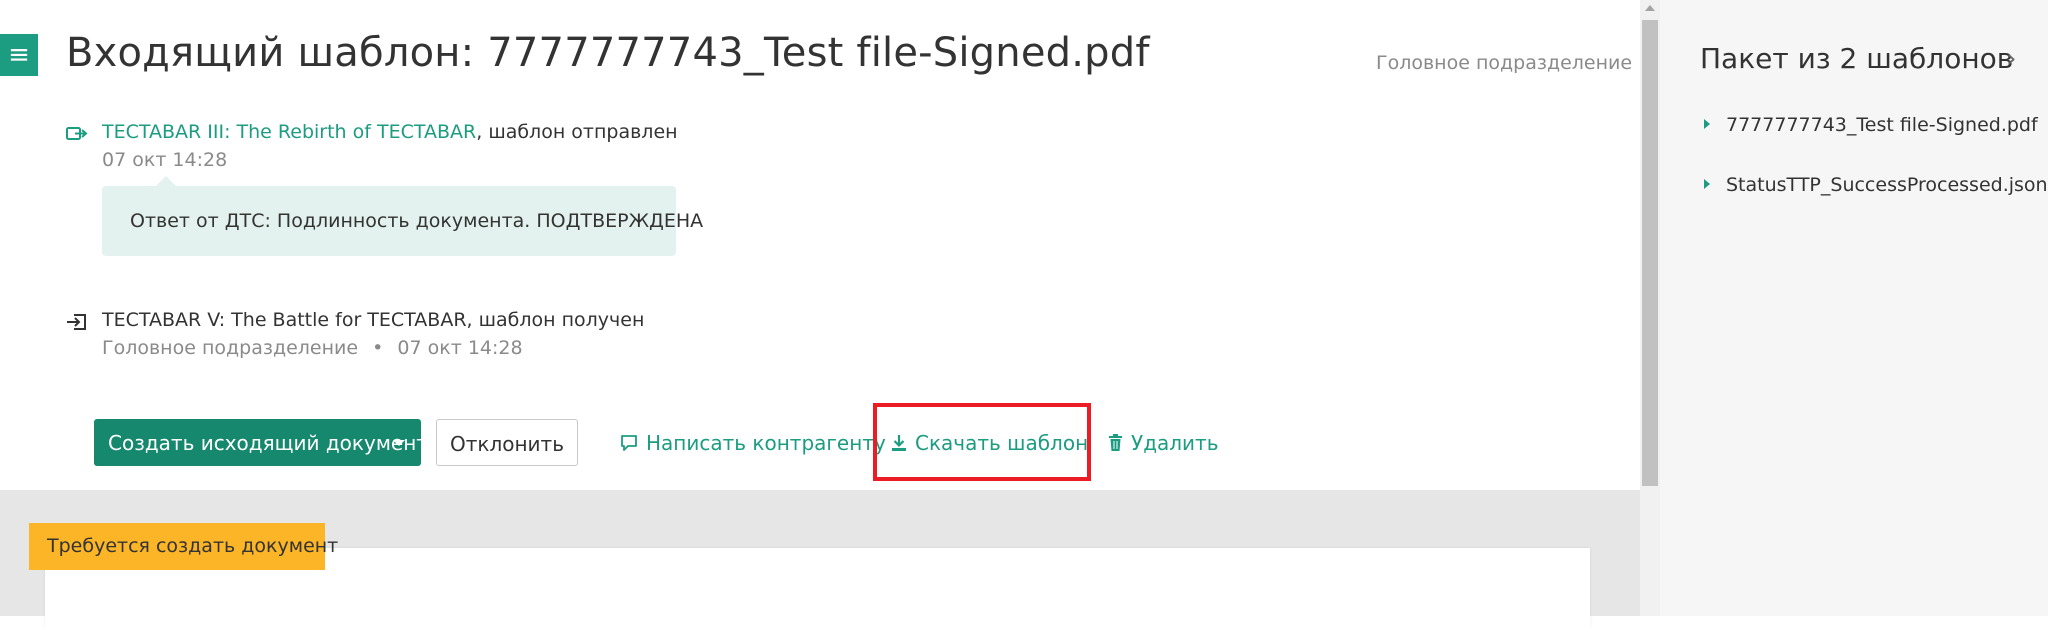 The image size is (2048, 628). Describe the element at coordinates (629, 443) in the screenshot. I see `chat-bubble-icon` at that location.